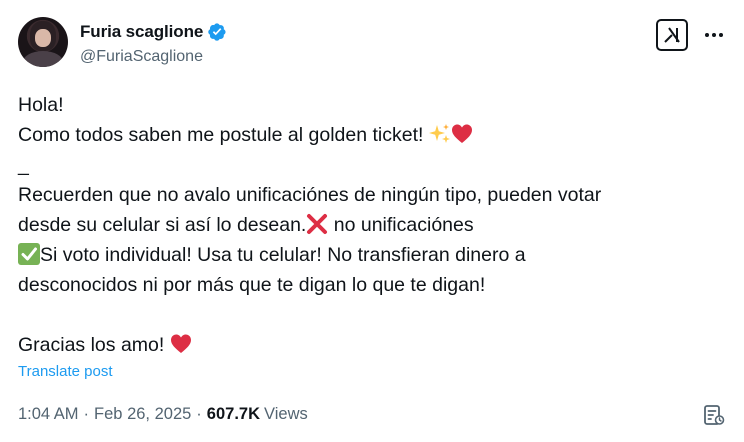 The height and width of the screenshot is (442, 744). I want to click on post-analytics-icon, so click(714, 415).